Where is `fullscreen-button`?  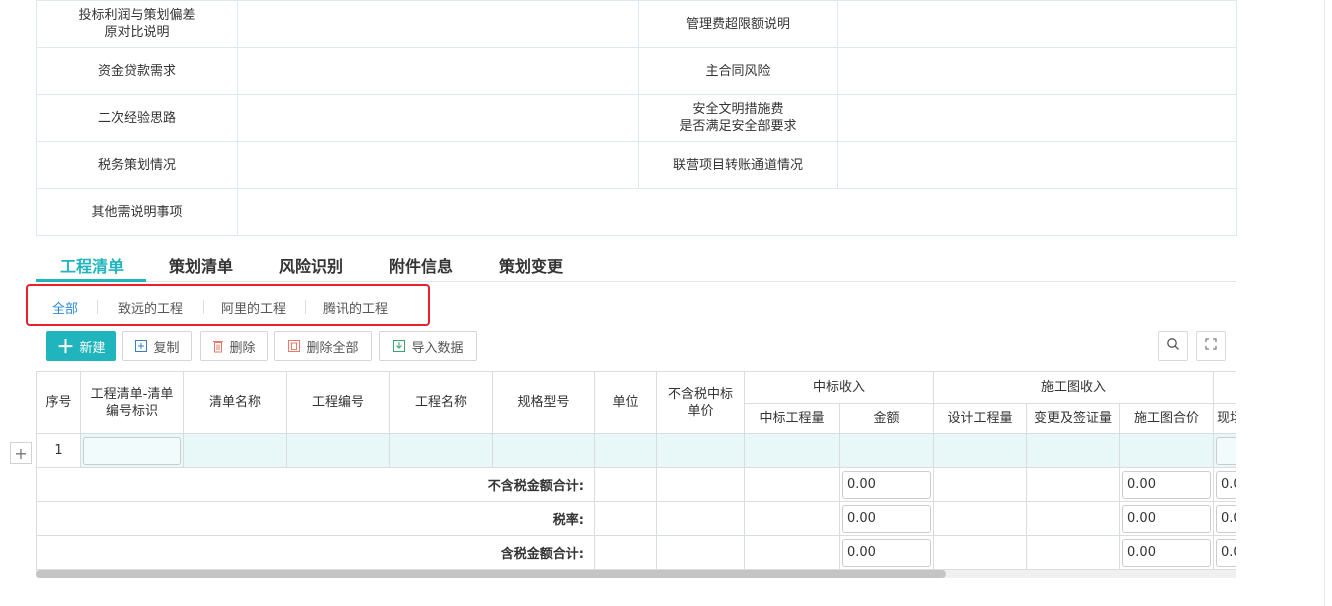 fullscreen-button is located at coordinates (1211, 346).